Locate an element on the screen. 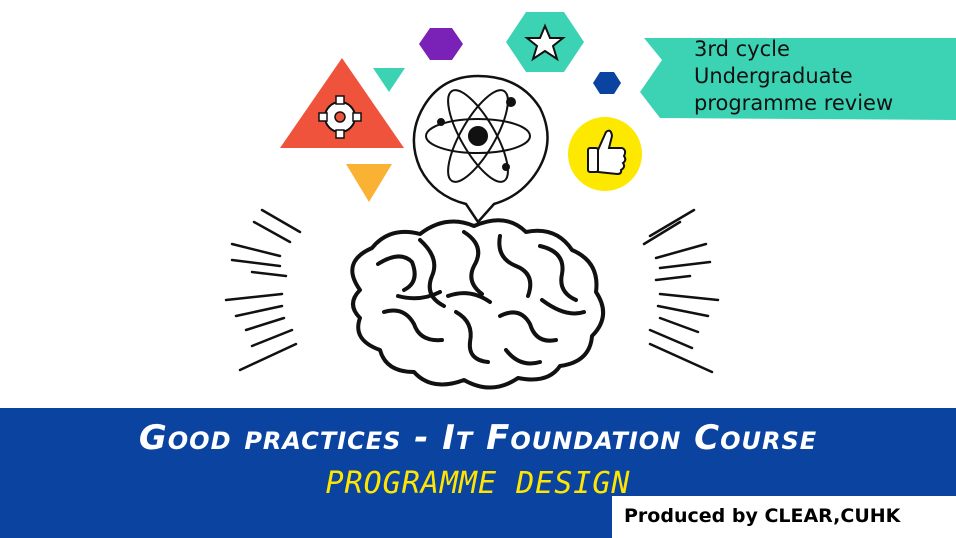  orange-triangle is located at coordinates (369, 183).